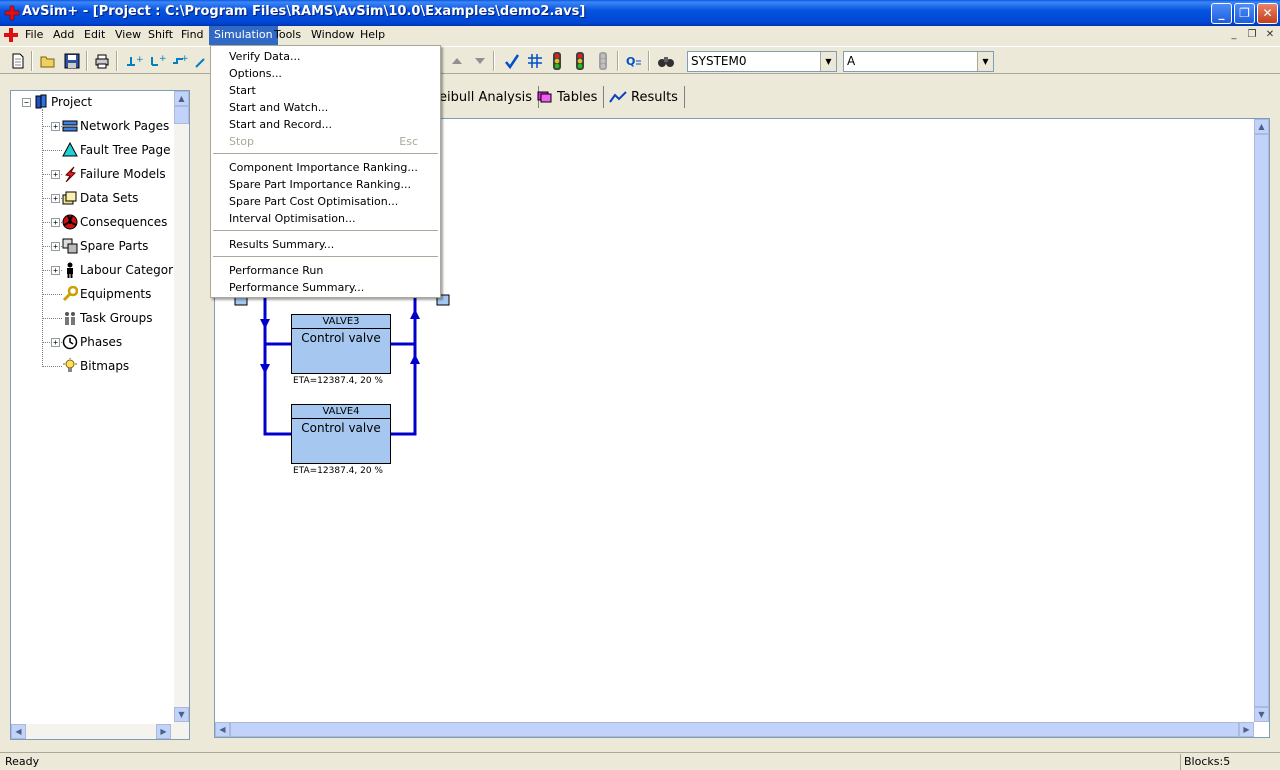 The width and height of the screenshot is (1280, 770). I want to click on tree-item-equipments: Equipments, so click(106, 294).